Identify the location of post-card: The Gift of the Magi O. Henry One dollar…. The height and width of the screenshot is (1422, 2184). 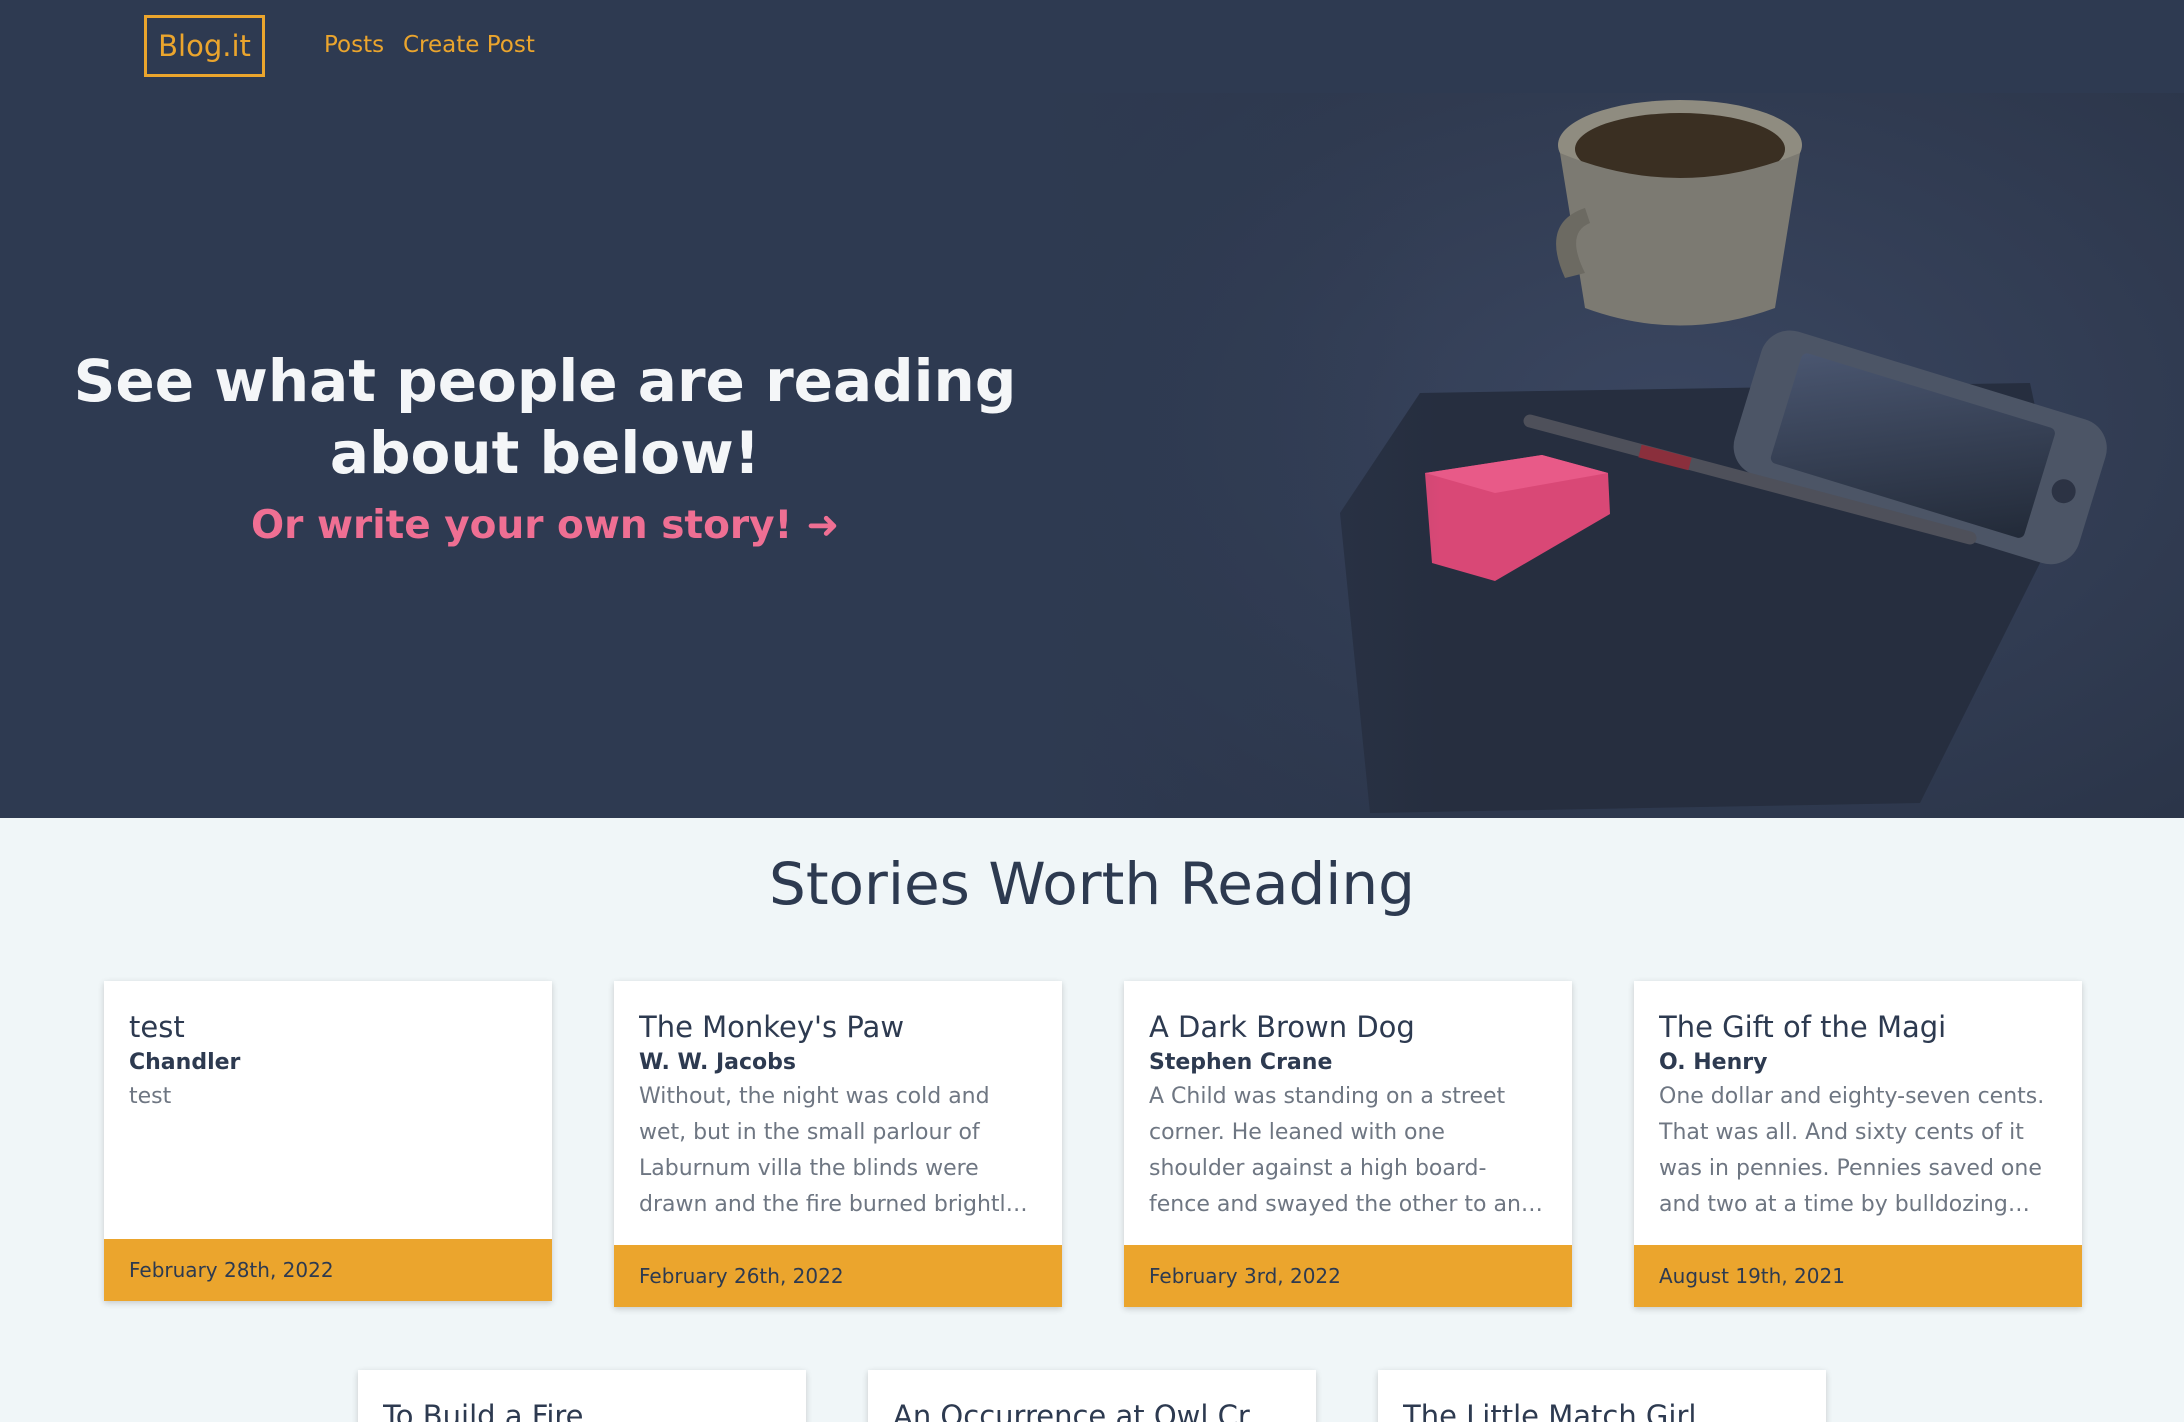
(1858, 1144).